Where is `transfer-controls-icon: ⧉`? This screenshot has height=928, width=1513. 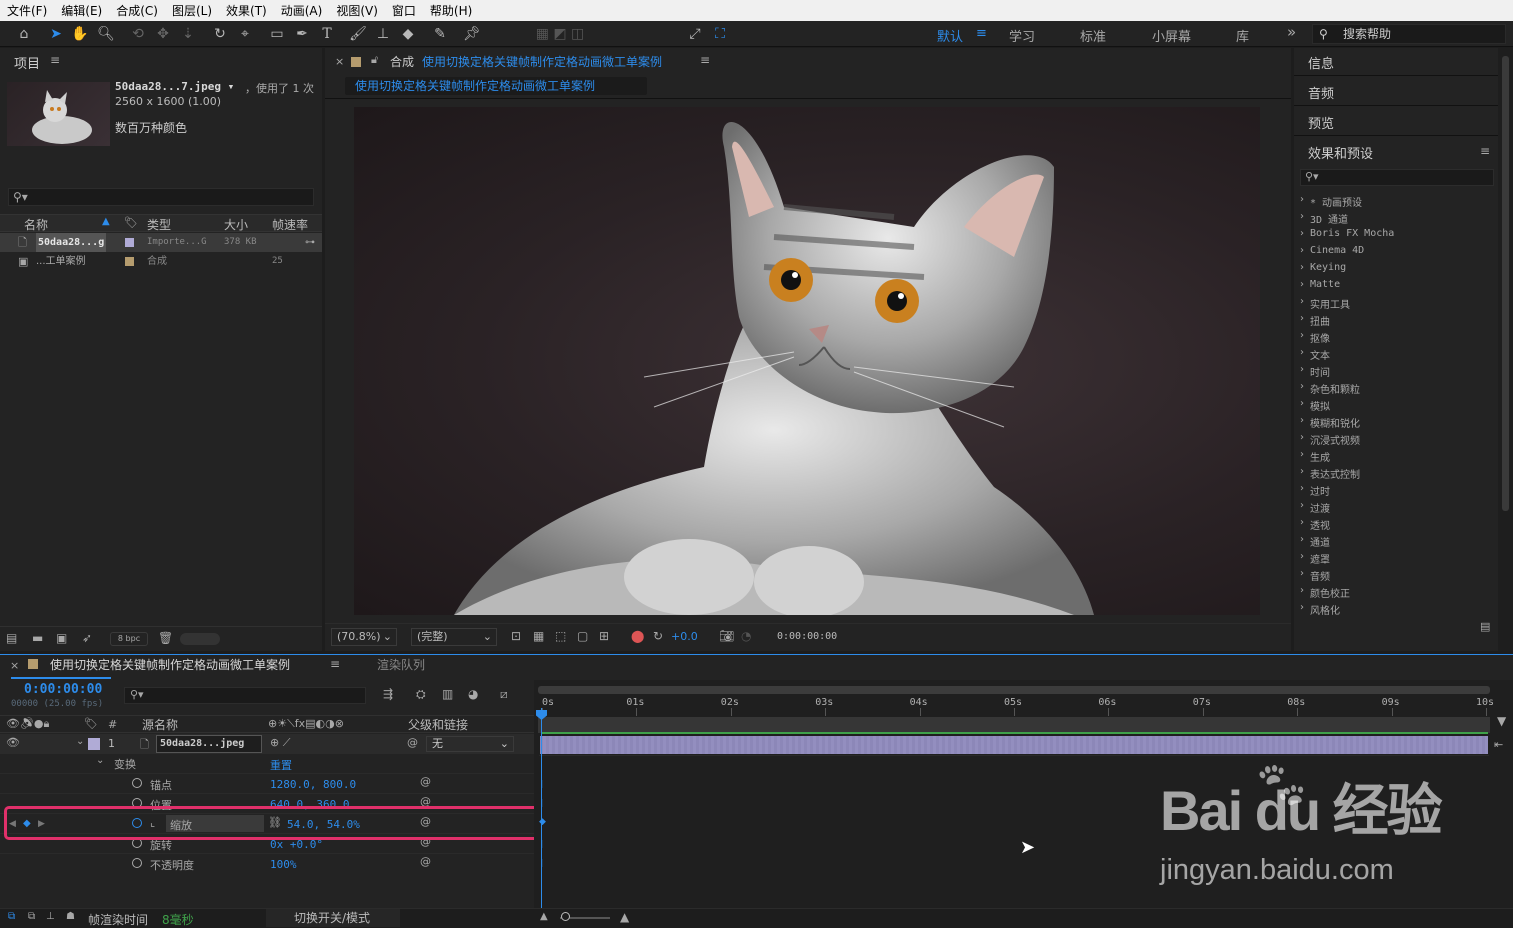 transfer-controls-icon: ⧉ is located at coordinates (31, 916).